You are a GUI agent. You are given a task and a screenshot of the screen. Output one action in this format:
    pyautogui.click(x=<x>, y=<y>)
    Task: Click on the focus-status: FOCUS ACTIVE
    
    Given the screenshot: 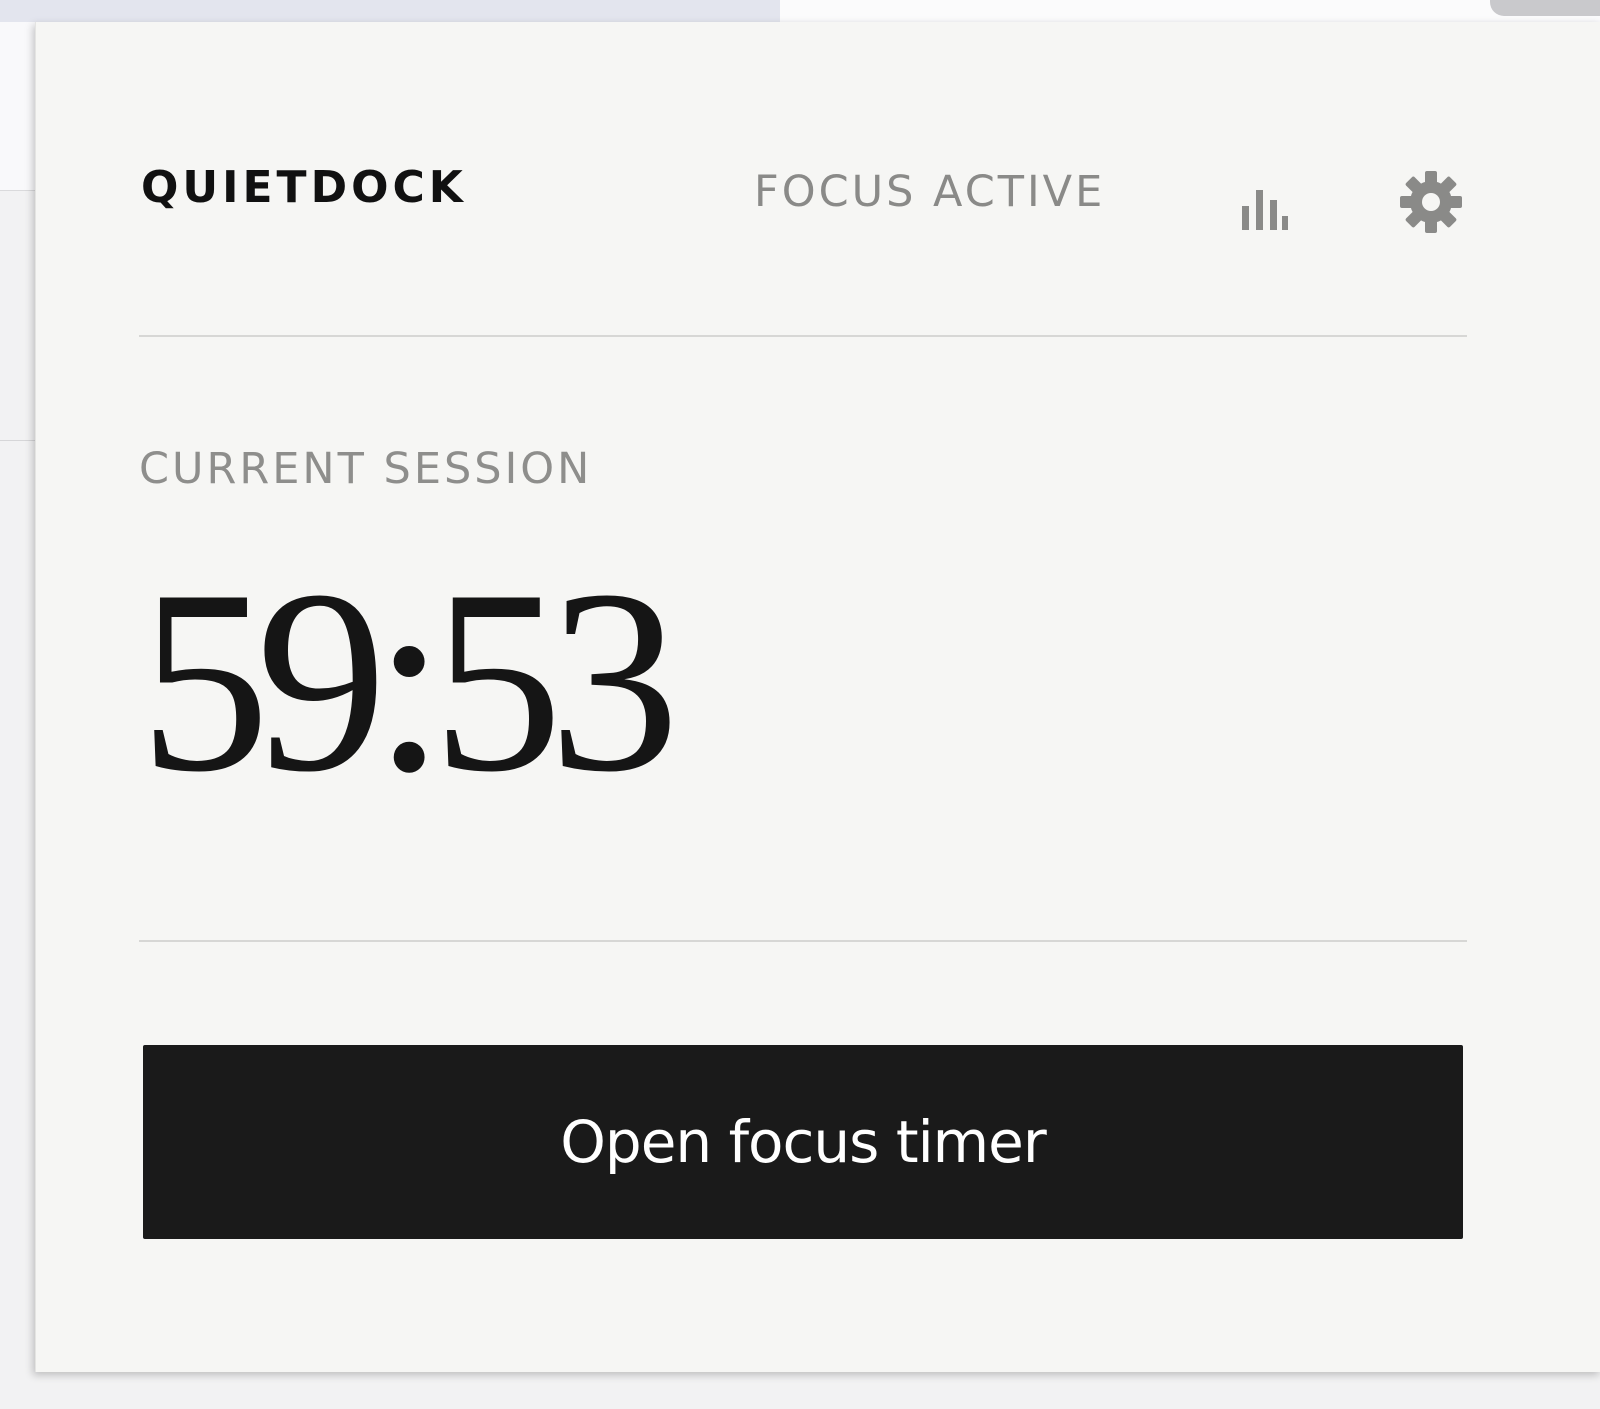 What is the action you would take?
    pyautogui.click(x=930, y=192)
    